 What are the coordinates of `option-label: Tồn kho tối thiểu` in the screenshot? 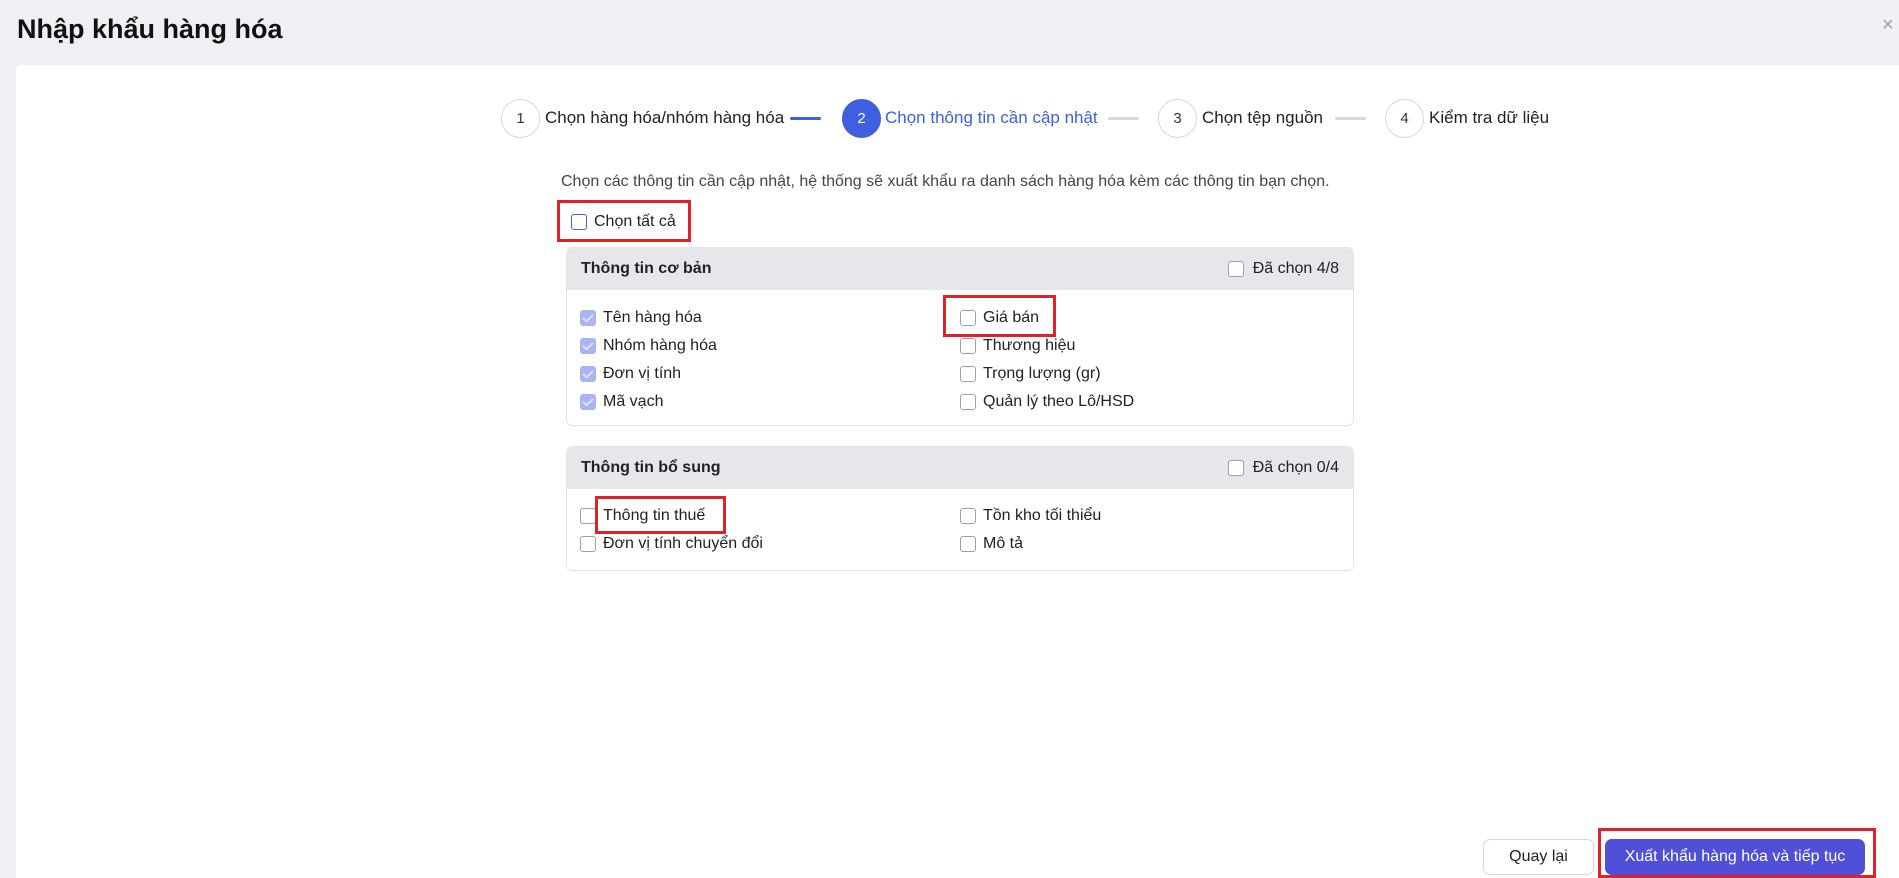 It's located at (1042, 515).